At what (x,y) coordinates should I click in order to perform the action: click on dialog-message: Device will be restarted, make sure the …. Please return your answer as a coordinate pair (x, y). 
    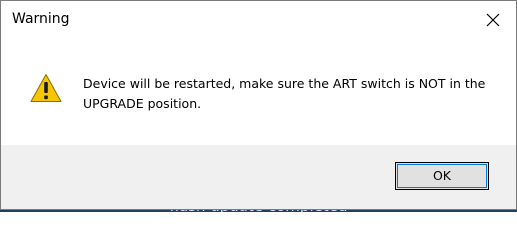
    Looking at the image, I should click on (284, 93).